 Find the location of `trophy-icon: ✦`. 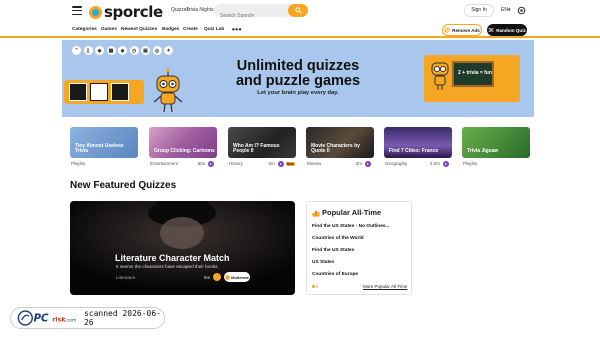

trophy-icon: ✦ is located at coordinates (168, 50).